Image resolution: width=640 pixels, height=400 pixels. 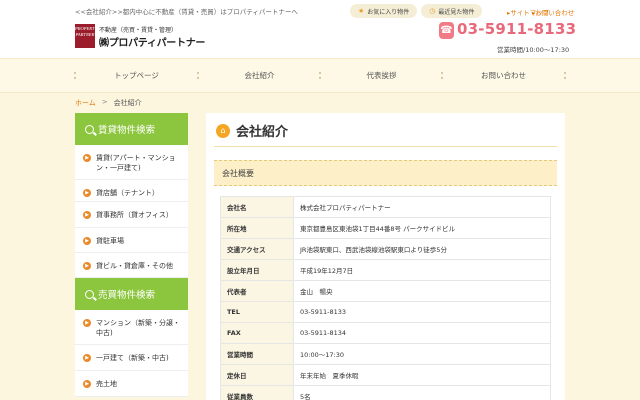 I want to click on favorites-button: ★ お気に入り物件, so click(x=384, y=11).